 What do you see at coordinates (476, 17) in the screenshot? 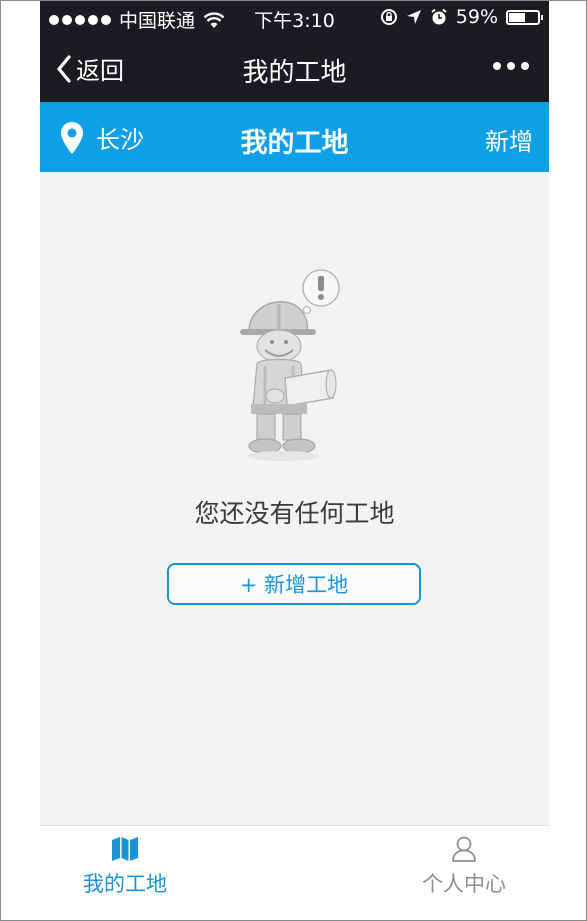
I see `battery-percent: 59%` at bounding box center [476, 17].